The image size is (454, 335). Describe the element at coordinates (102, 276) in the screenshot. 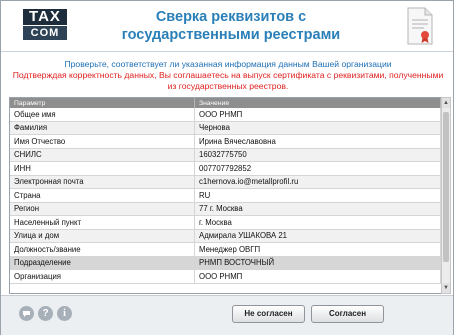

I see `cell-parameter: Организация` at that location.